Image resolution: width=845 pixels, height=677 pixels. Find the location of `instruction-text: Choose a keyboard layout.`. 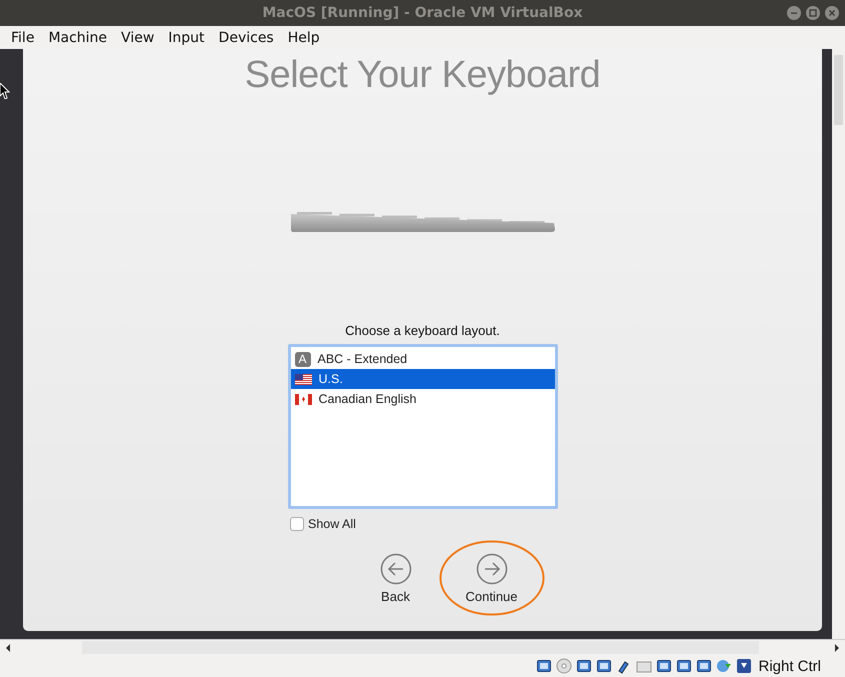

instruction-text: Choose a keyboard layout. is located at coordinates (422, 330).